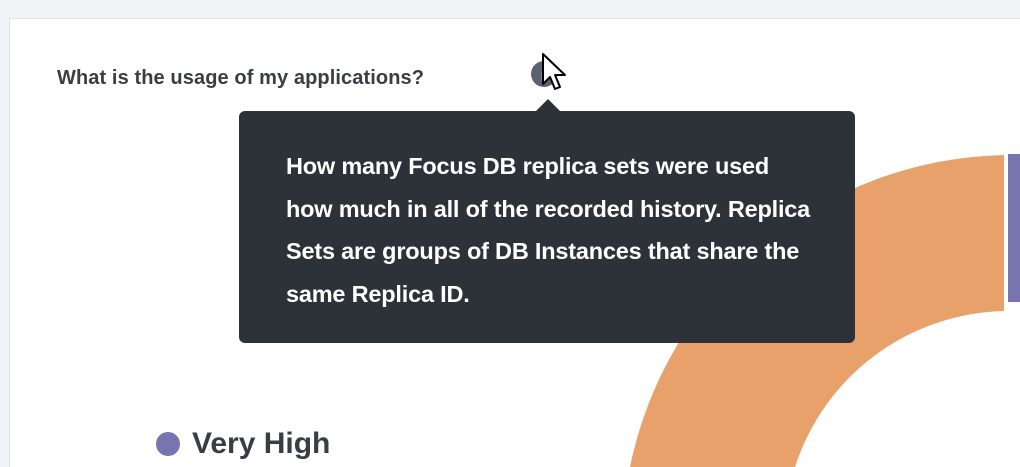 The width and height of the screenshot is (1020, 467). Describe the element at coordinates (544, 74) in the screenshot. I see `info-icon` at that location.